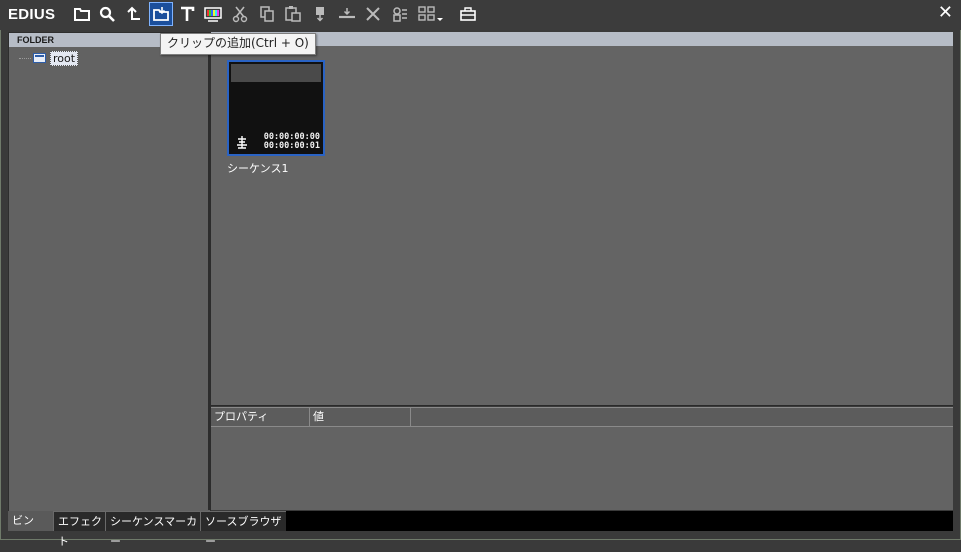 This screenshot has width=961, height=552. Describe the element at coordinates (30, 521) in the screenshot. I see `tab-bin: ビン` at that location.